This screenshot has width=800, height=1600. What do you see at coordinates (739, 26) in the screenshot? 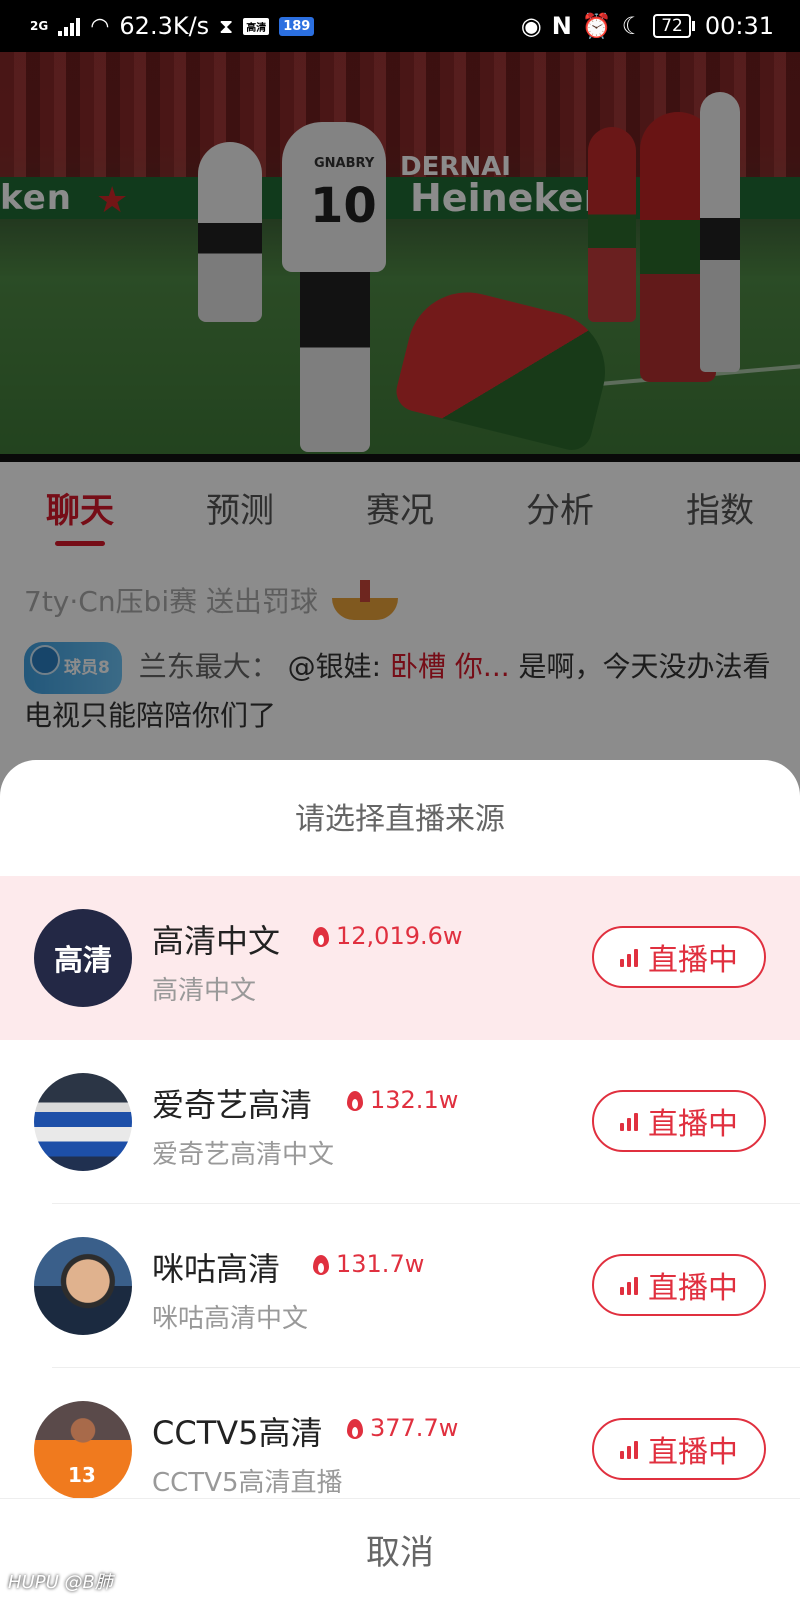
I see `clock: 00:31` at bounding box center [739, 26].